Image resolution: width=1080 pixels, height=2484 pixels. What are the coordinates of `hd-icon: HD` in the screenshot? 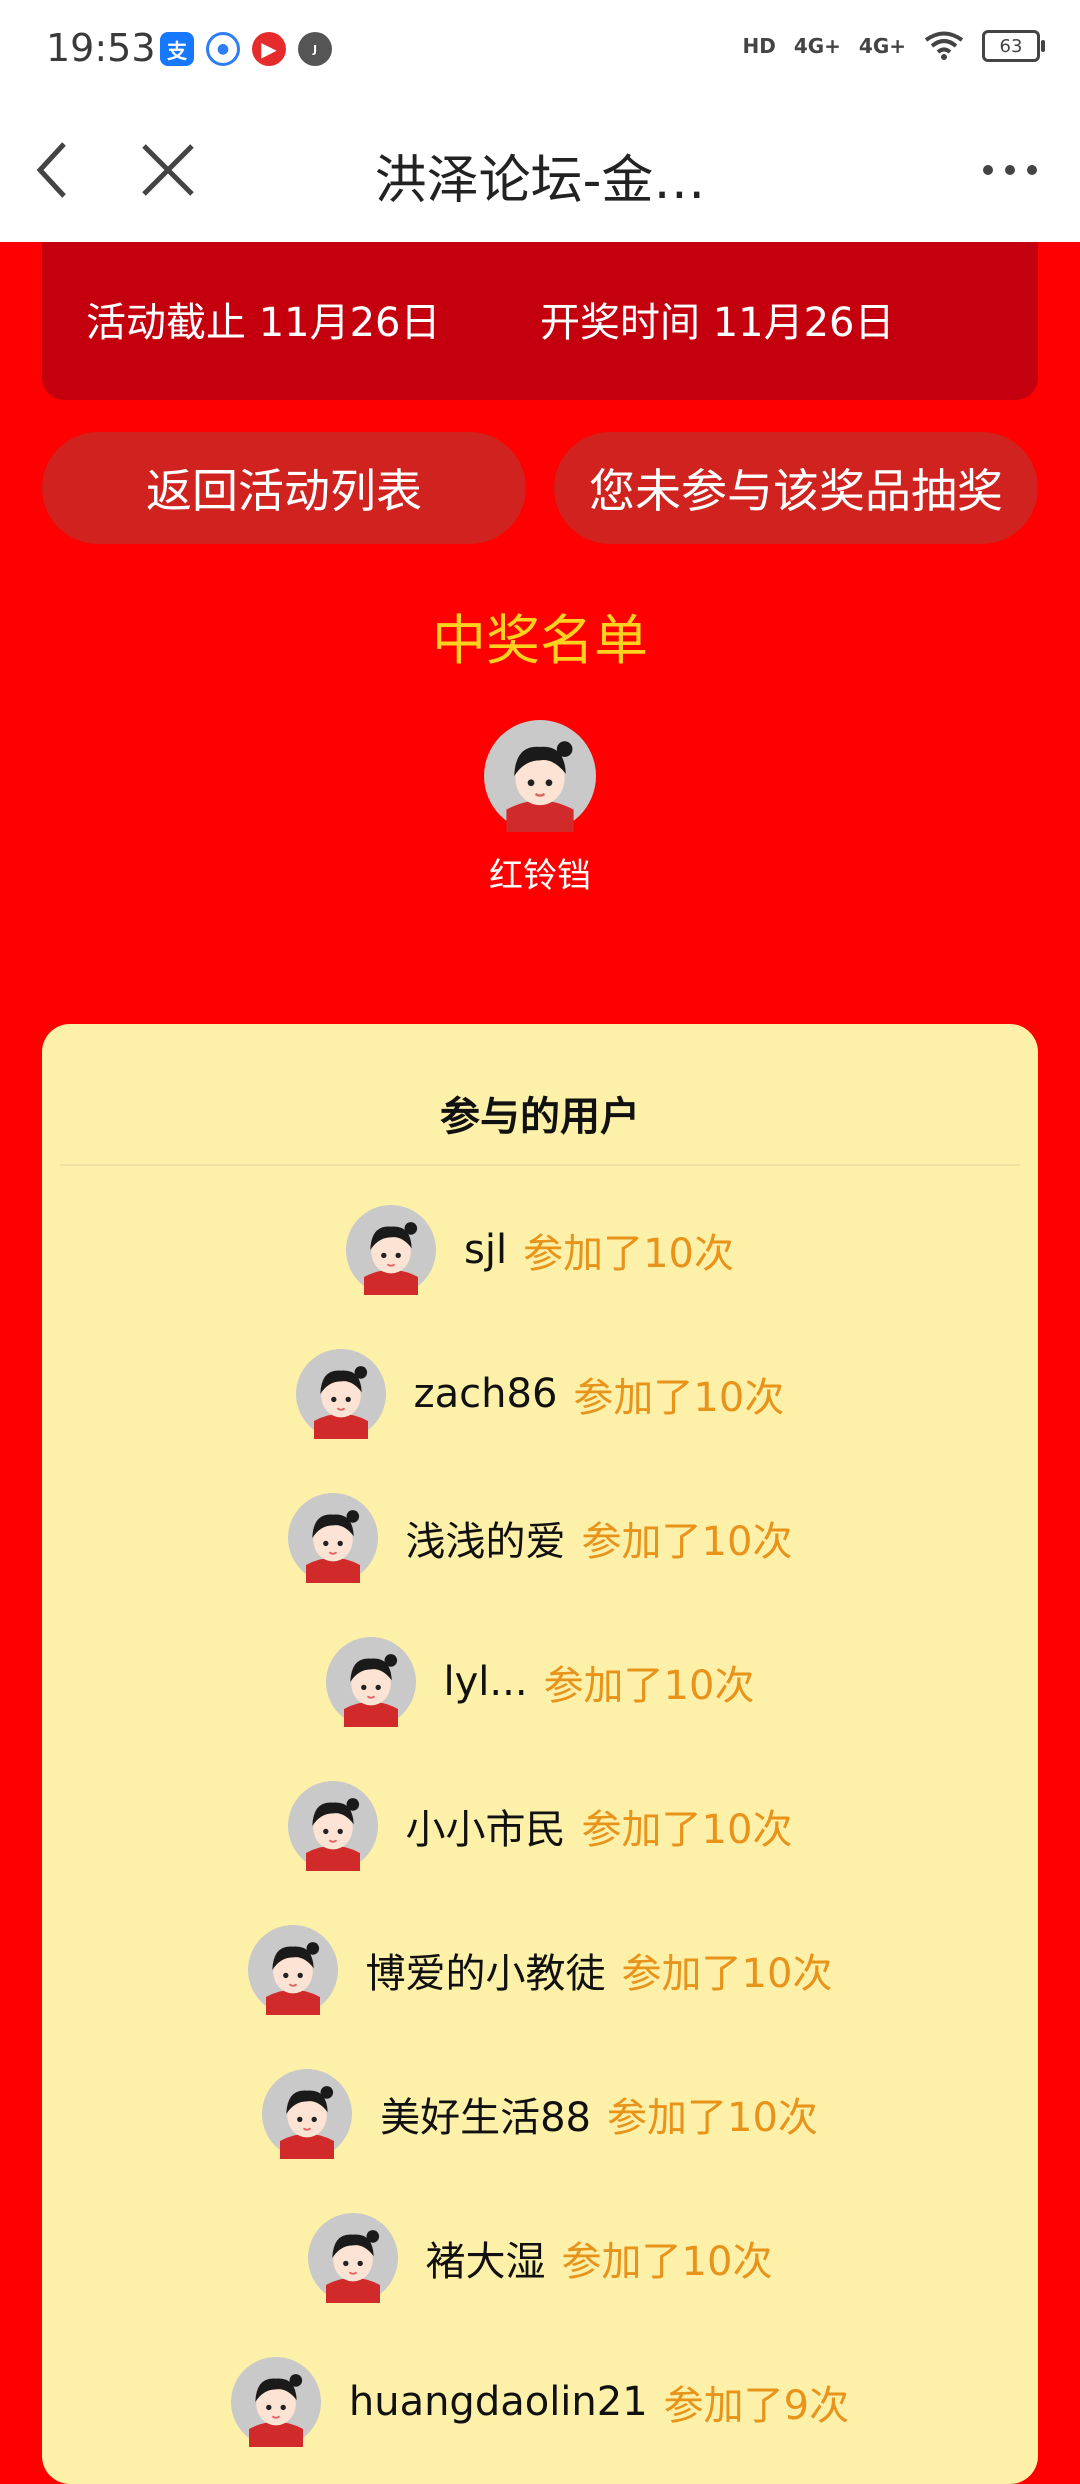 It's located at (759, 46).